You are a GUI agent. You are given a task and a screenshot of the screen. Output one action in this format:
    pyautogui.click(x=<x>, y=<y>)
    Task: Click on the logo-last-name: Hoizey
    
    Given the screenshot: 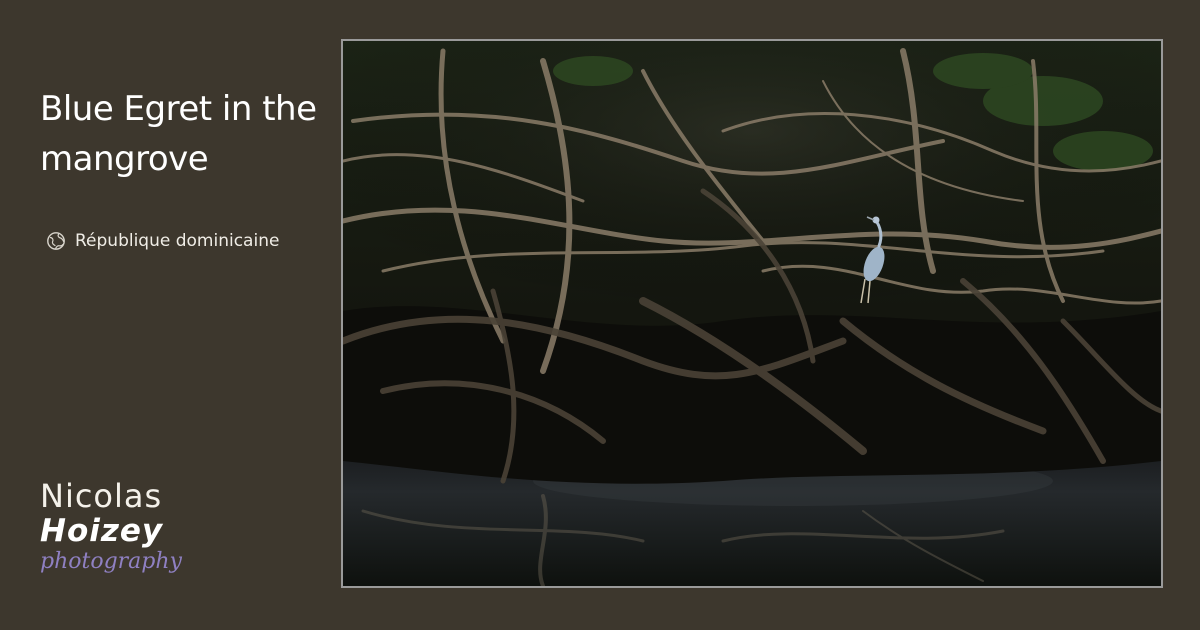 What is the action you would take?
    pyautogui.click(x=102, y=531)
    